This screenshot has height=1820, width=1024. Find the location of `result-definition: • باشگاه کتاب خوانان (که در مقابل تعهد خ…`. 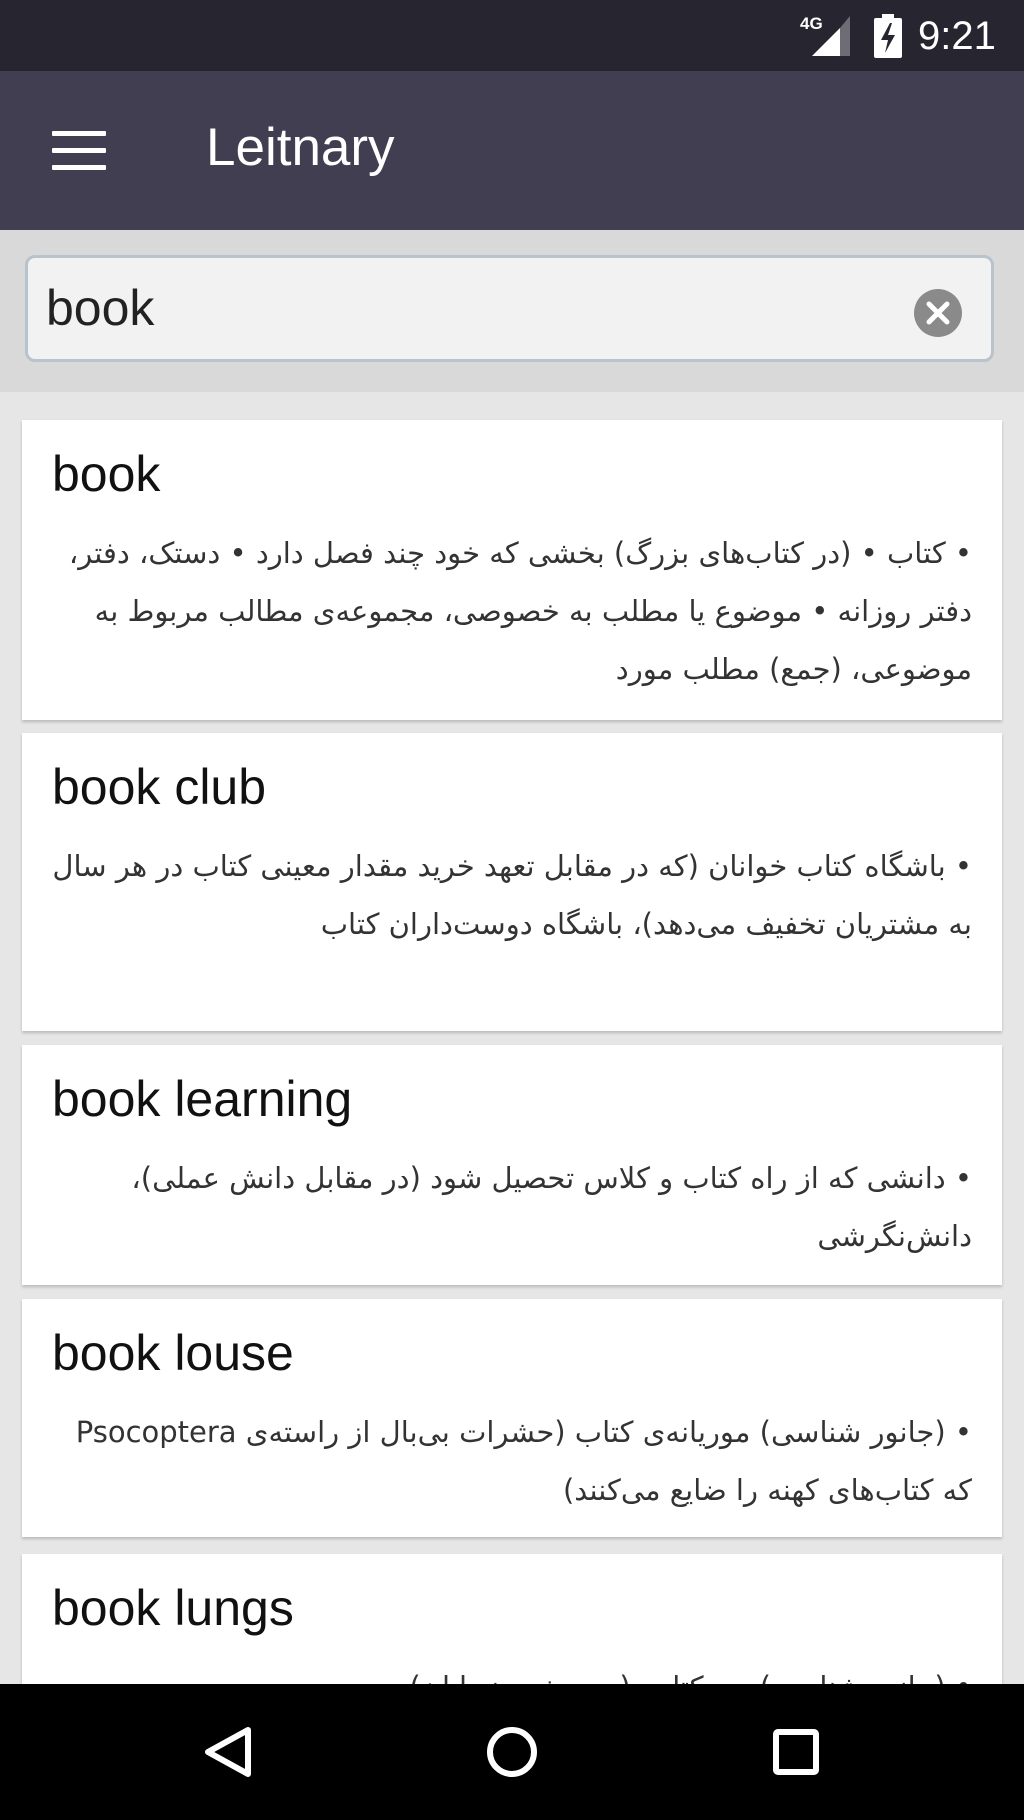

result-definition: • باشگاه کتاب خوانان (که در مقابل تعهد خ… is located at coordinates (512, 895).